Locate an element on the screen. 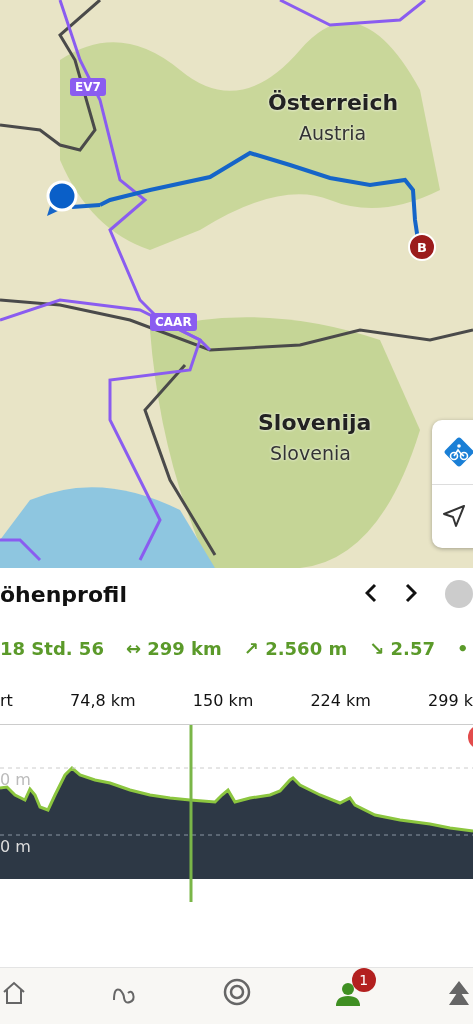 The width and height of the screenshot is (473, 1024). home-icon is located at coordinates (14, 993).